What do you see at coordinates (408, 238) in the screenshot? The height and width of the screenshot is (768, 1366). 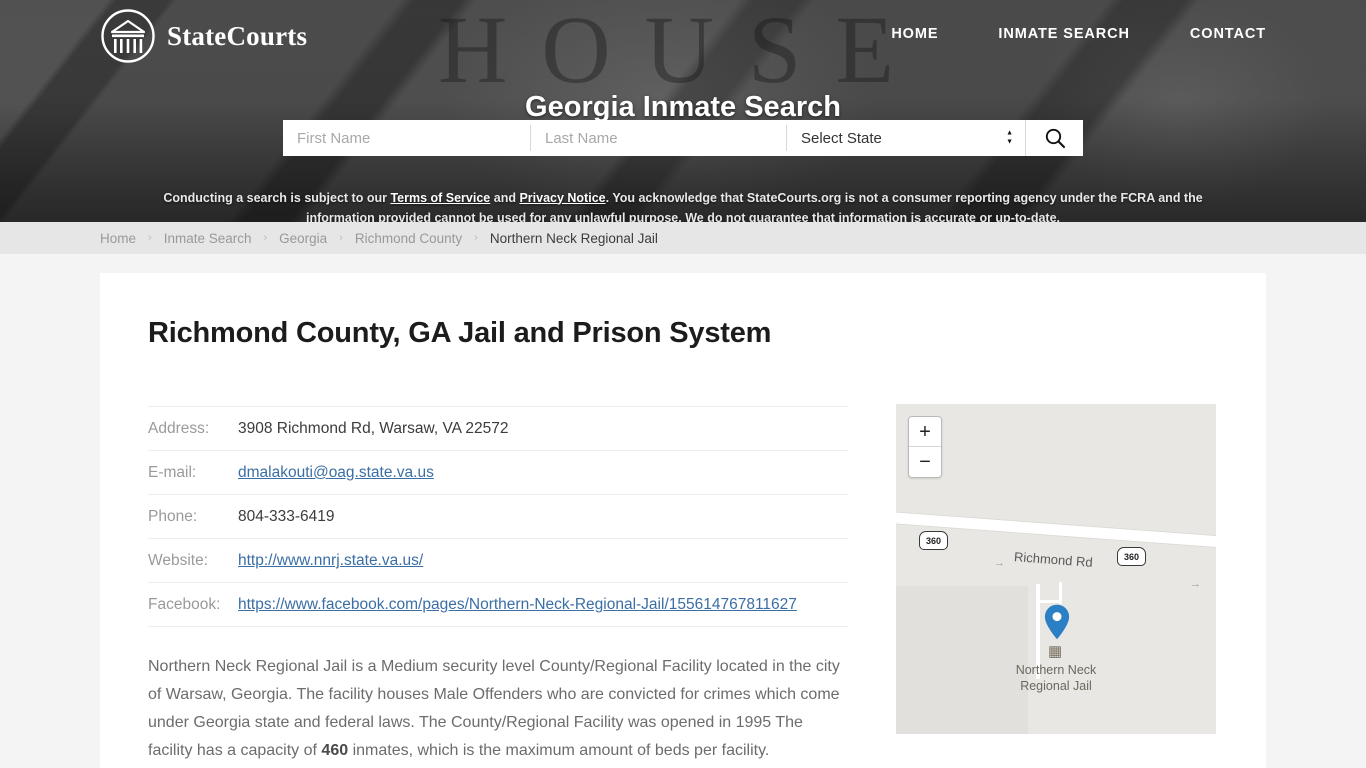 I see `breadcrumb-item-richmond-county: Richmond County` at bounding box center [408, 238].